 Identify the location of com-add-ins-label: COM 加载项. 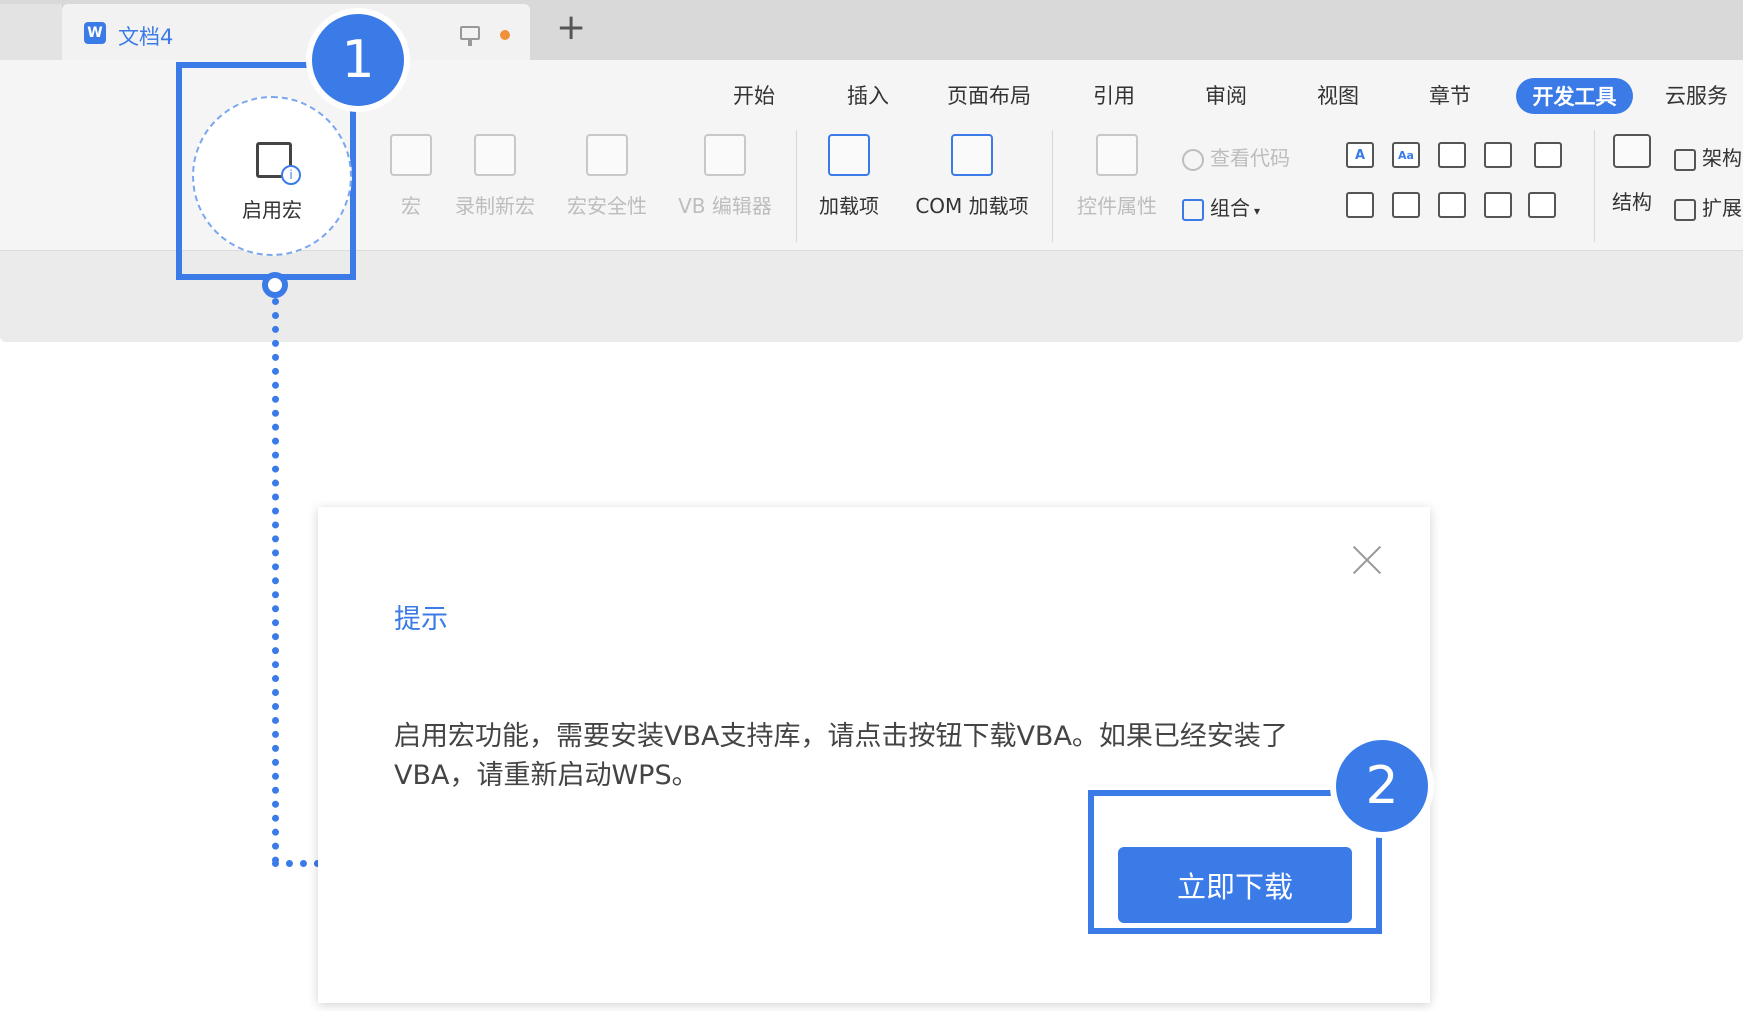
(972, 206).